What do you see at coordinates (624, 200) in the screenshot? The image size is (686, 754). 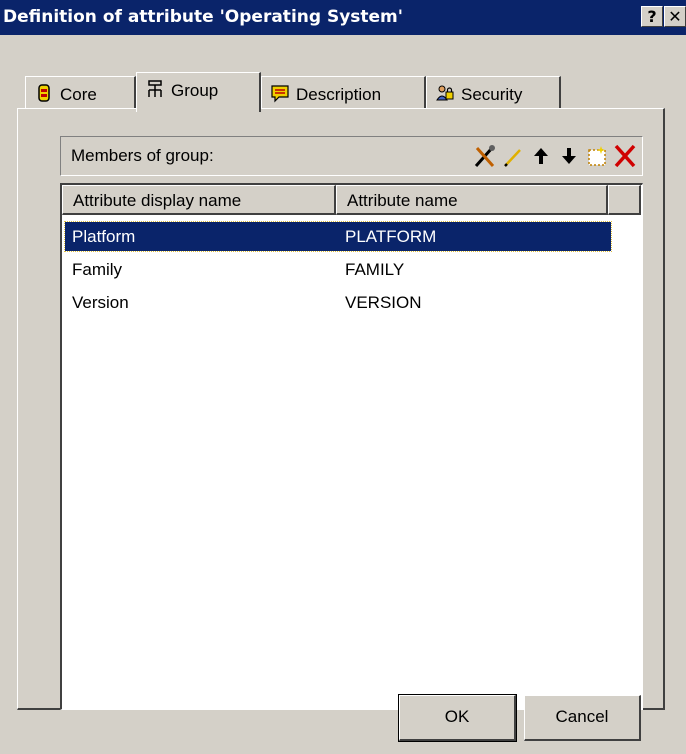 I see `column-header-filler` at bounding box center [624, 200].